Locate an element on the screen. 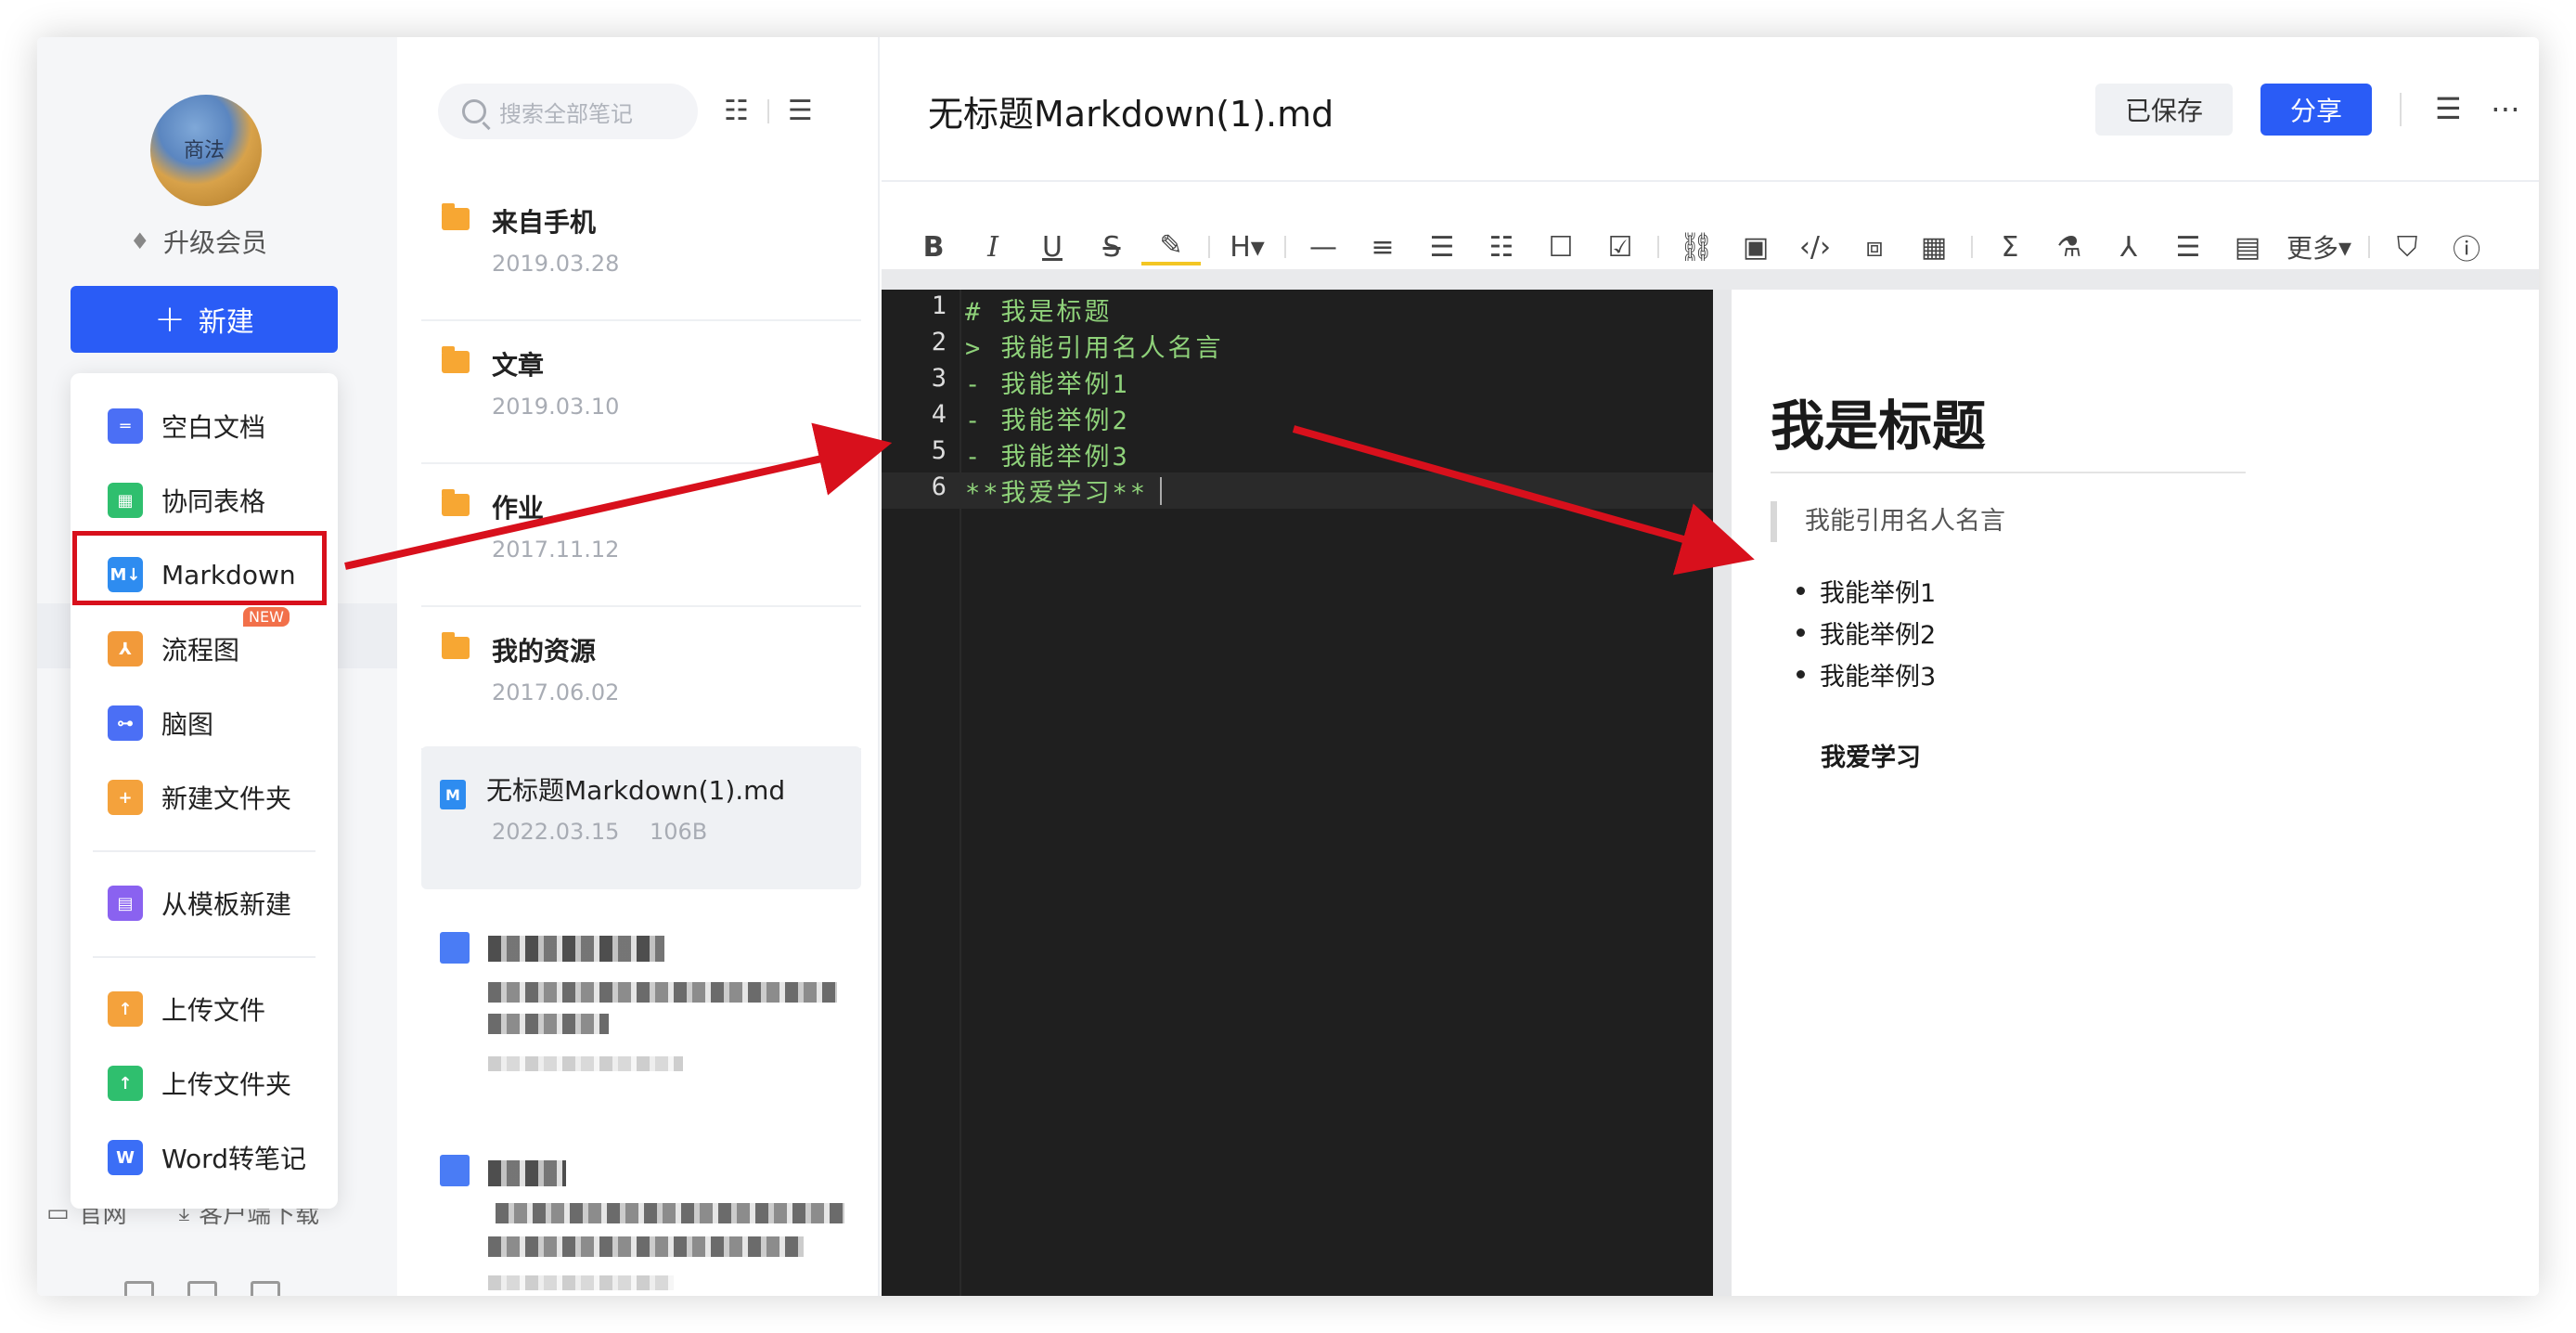  blockquote-icon: ≡ is located at coordinates (1382, 247).